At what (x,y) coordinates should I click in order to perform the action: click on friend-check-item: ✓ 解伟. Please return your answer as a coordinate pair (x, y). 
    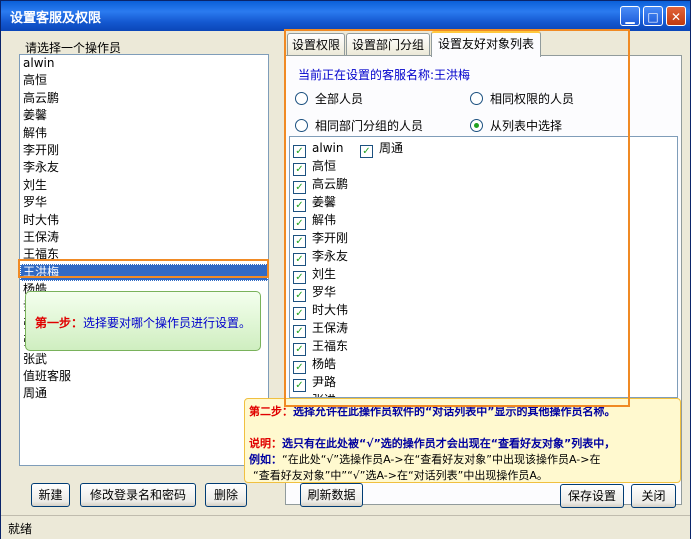
    Looking at the image, I should click on (315, 220).